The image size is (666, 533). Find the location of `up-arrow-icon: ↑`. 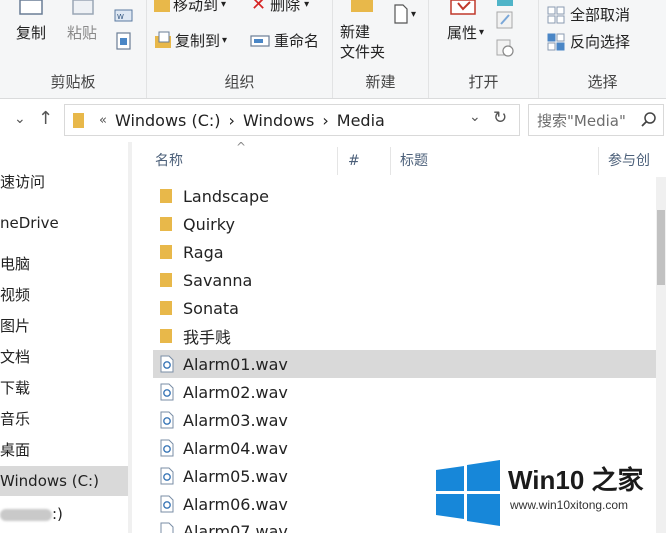

up-arrow-icon: ↑ is located at coordinates (45, 118).